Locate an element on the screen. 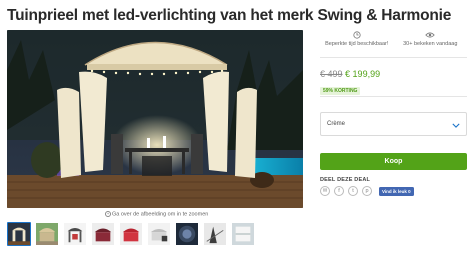 The height and width of the screenshot is (256, 475). discount-badge: 59% KORTING is located at coordinates (340, 91).